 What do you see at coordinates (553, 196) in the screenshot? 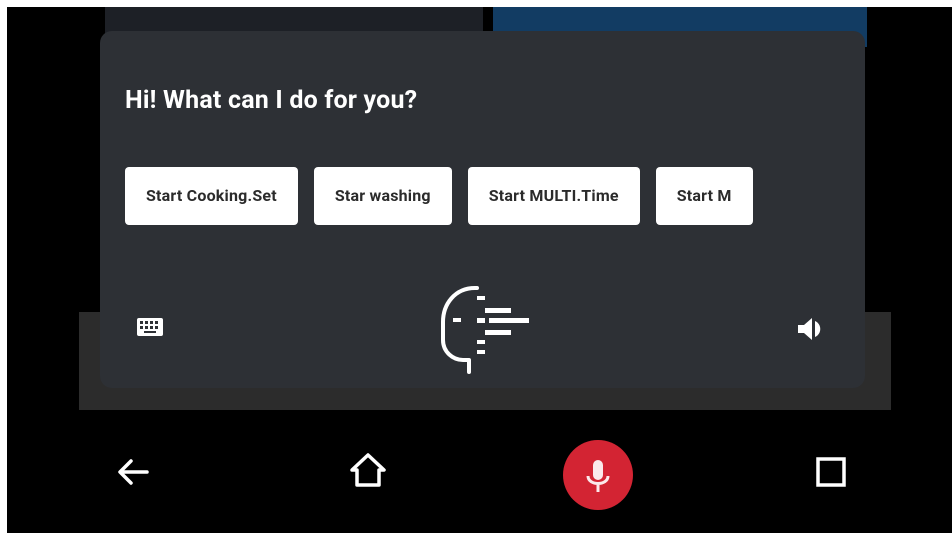
I see `suggestion-chip-start-multi-time: Start MULTI.Time` at bounding box center [553, 196].